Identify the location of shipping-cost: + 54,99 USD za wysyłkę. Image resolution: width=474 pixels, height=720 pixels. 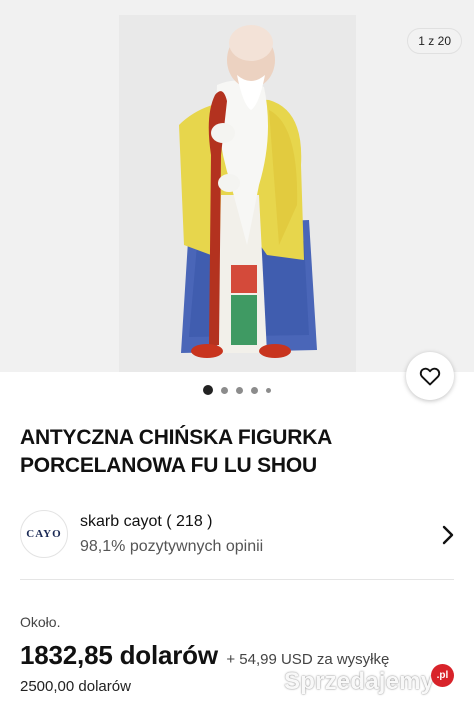
(308, 659).